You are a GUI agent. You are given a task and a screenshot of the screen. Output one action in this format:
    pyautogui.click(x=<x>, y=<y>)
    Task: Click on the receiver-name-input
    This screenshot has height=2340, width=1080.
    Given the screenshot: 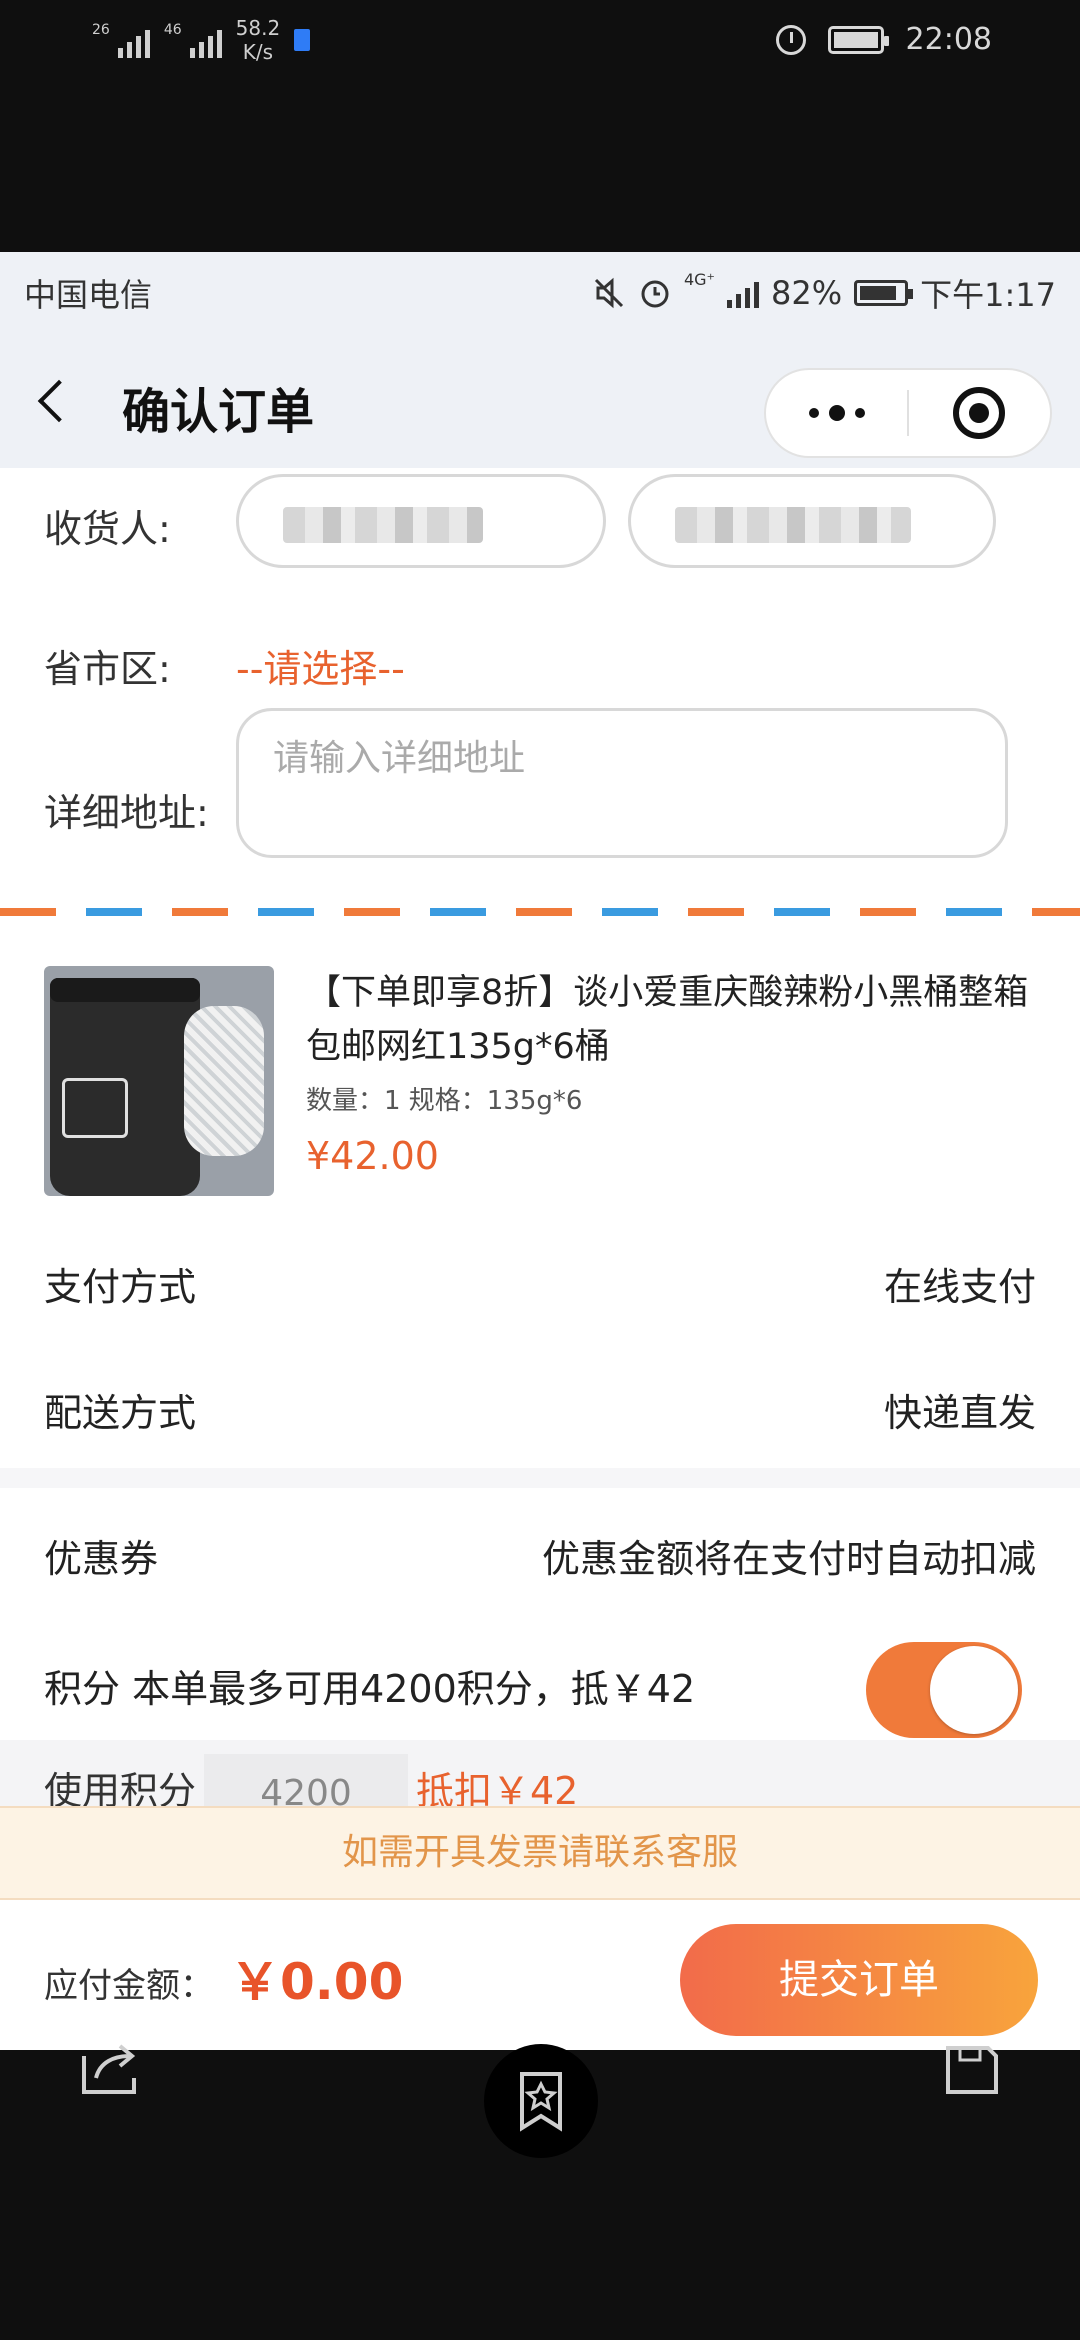 What is the action you would take?
    pyautogui.click(x=421, y=521)
    